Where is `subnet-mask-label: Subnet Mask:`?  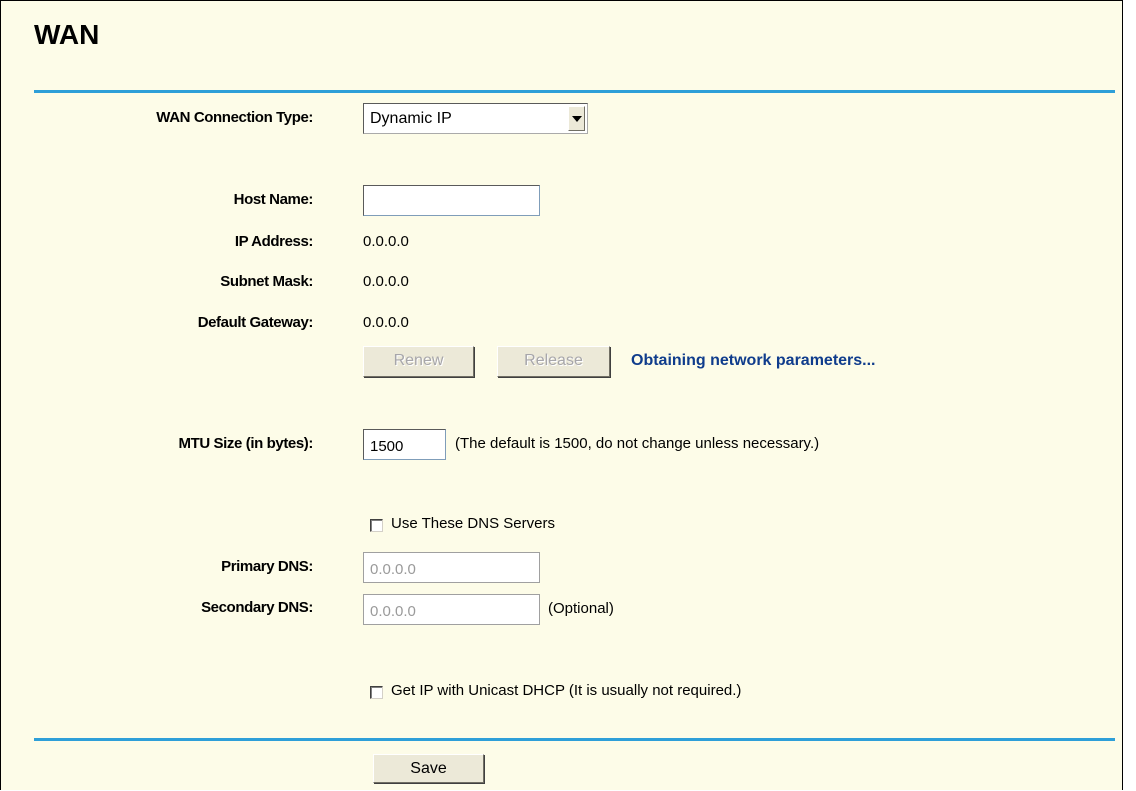
subnet-mask-label: Subnet Mask: is located at coordinates (266, 281).